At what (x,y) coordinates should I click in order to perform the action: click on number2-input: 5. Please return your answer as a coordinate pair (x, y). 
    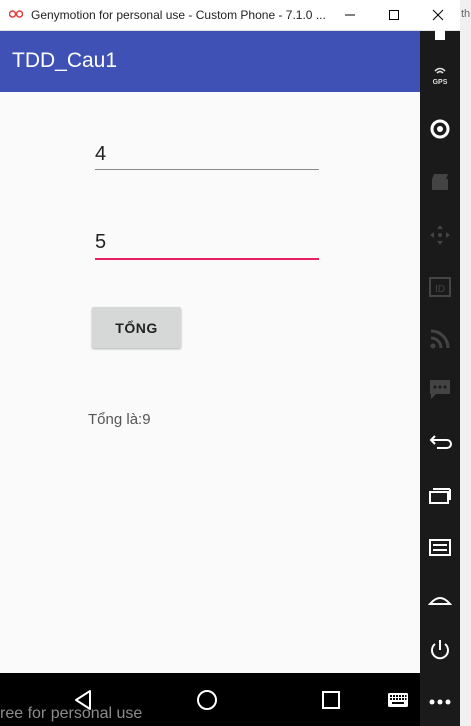
    Looking at the image, I should click on (207, 247).